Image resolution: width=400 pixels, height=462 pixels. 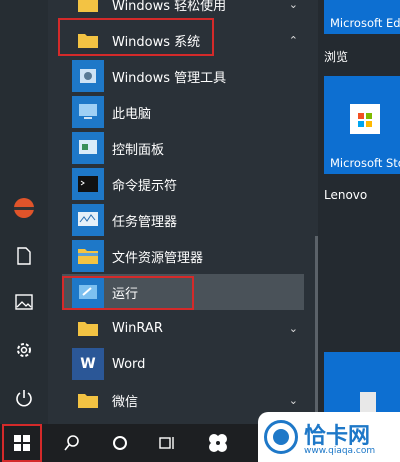 I want to click on app-file-explorer: 文件资源管理器, so click(x=181, y=256).